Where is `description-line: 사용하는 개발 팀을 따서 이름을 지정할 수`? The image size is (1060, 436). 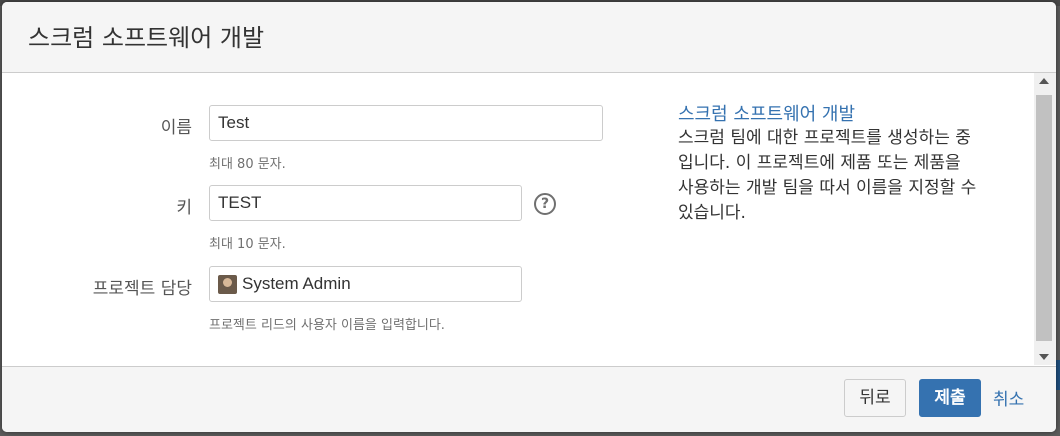
description-line: 사용하는 개발 팀을 따서 이름을 지정할 수 is located at coordinates (827, 188).